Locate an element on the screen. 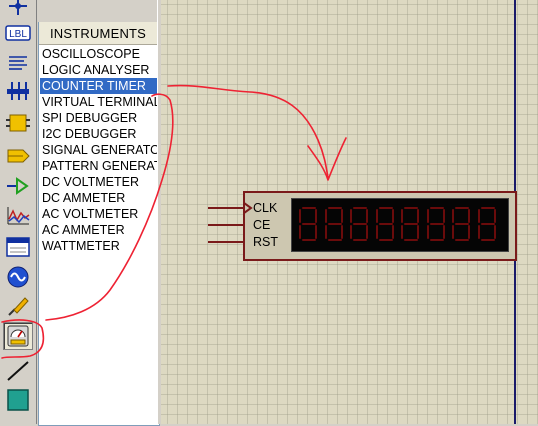 The image size is (538, 426). list-item-virtual-terminal: VIRTUAL TERMINAL is located at coordinates (98, 102).